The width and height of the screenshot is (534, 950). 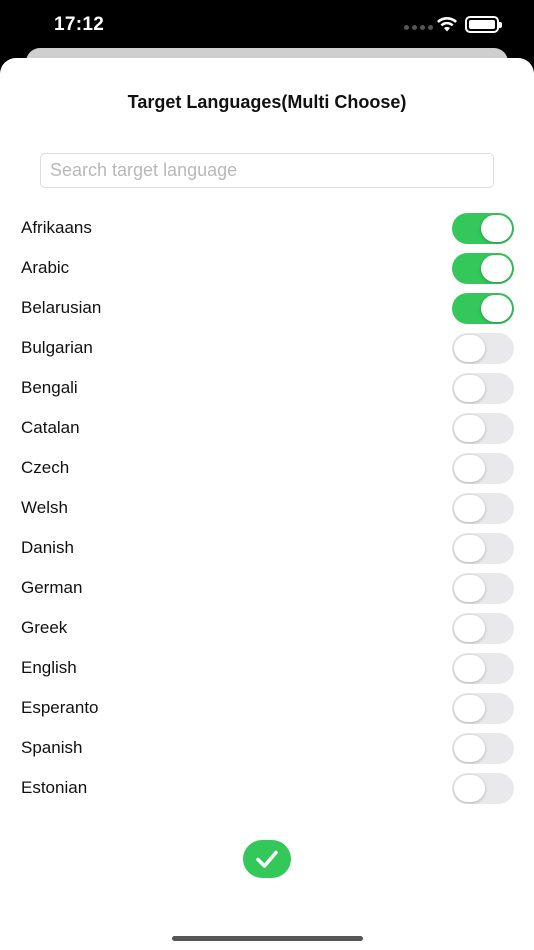 I want to click on language-label: Bulgarian, so click(x=57, y=347).